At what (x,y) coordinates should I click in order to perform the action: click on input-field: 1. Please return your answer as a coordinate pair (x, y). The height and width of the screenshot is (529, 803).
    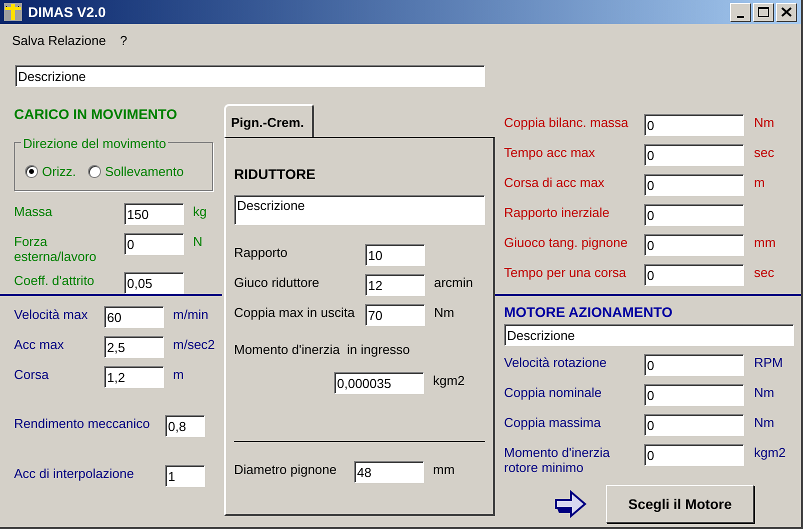
    Looking at the image, I should click on (185, 476).